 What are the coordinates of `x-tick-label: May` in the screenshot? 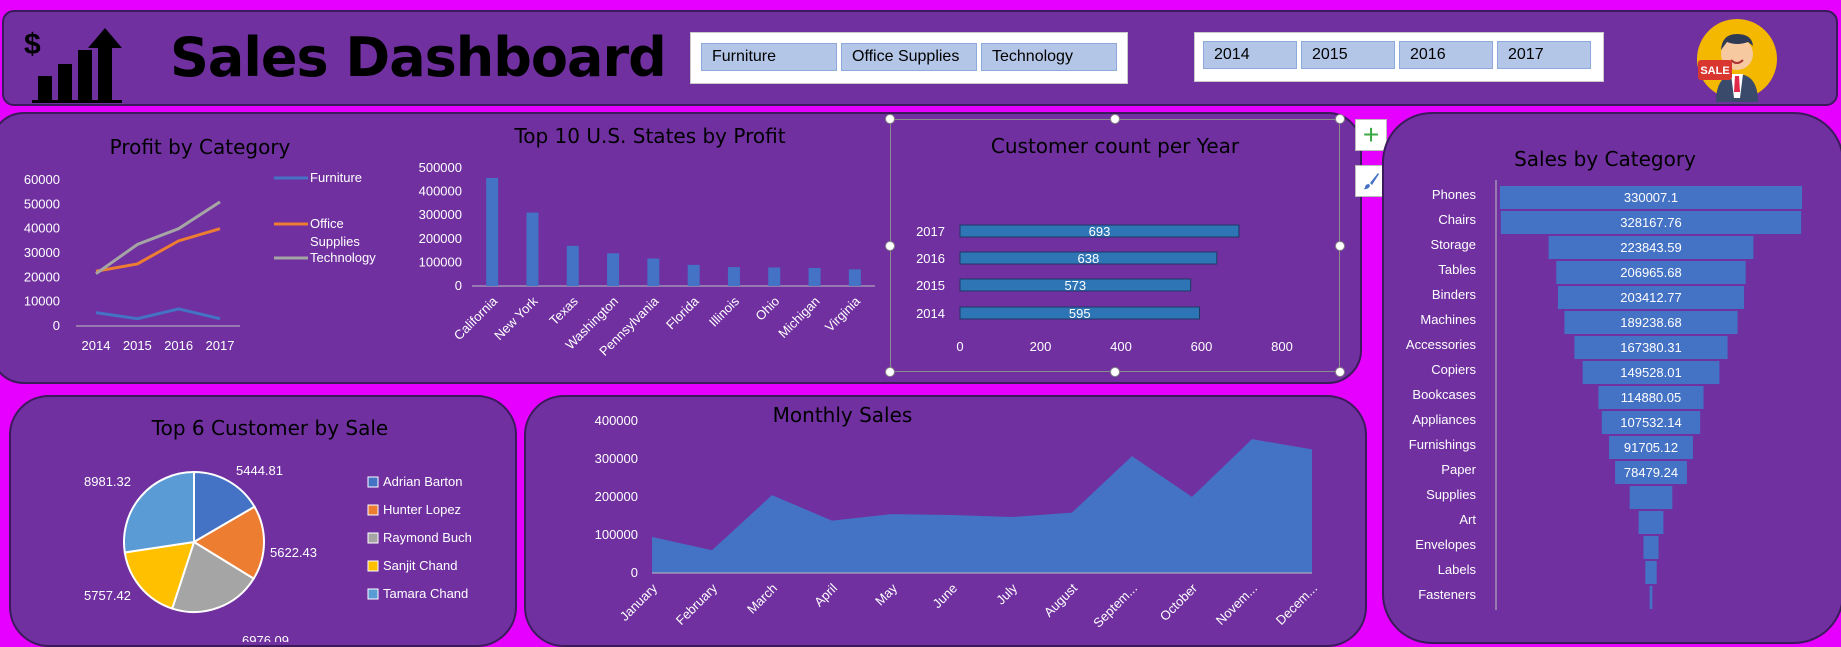 It's located at (886, 594).